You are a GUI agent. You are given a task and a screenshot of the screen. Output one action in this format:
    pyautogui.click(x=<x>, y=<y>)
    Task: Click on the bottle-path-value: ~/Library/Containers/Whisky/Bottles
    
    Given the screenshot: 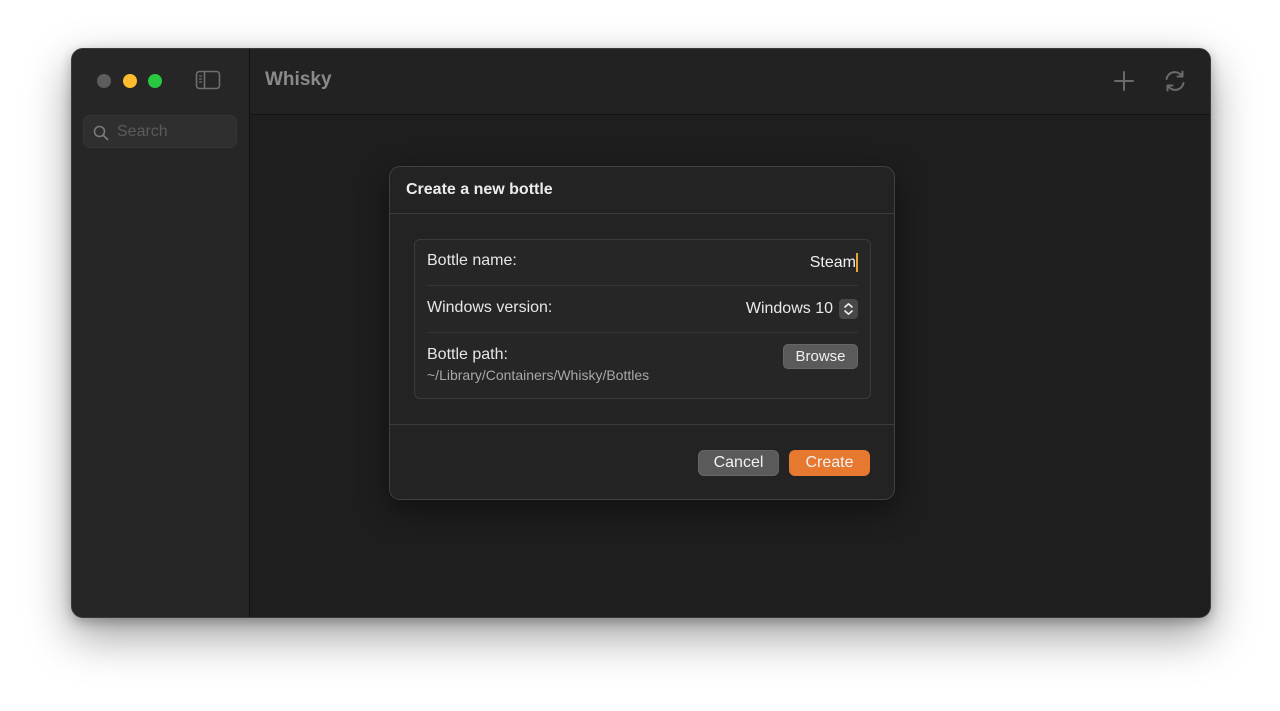 What is the action you would take?
    pyautogui.click(x=538, y=375)
    